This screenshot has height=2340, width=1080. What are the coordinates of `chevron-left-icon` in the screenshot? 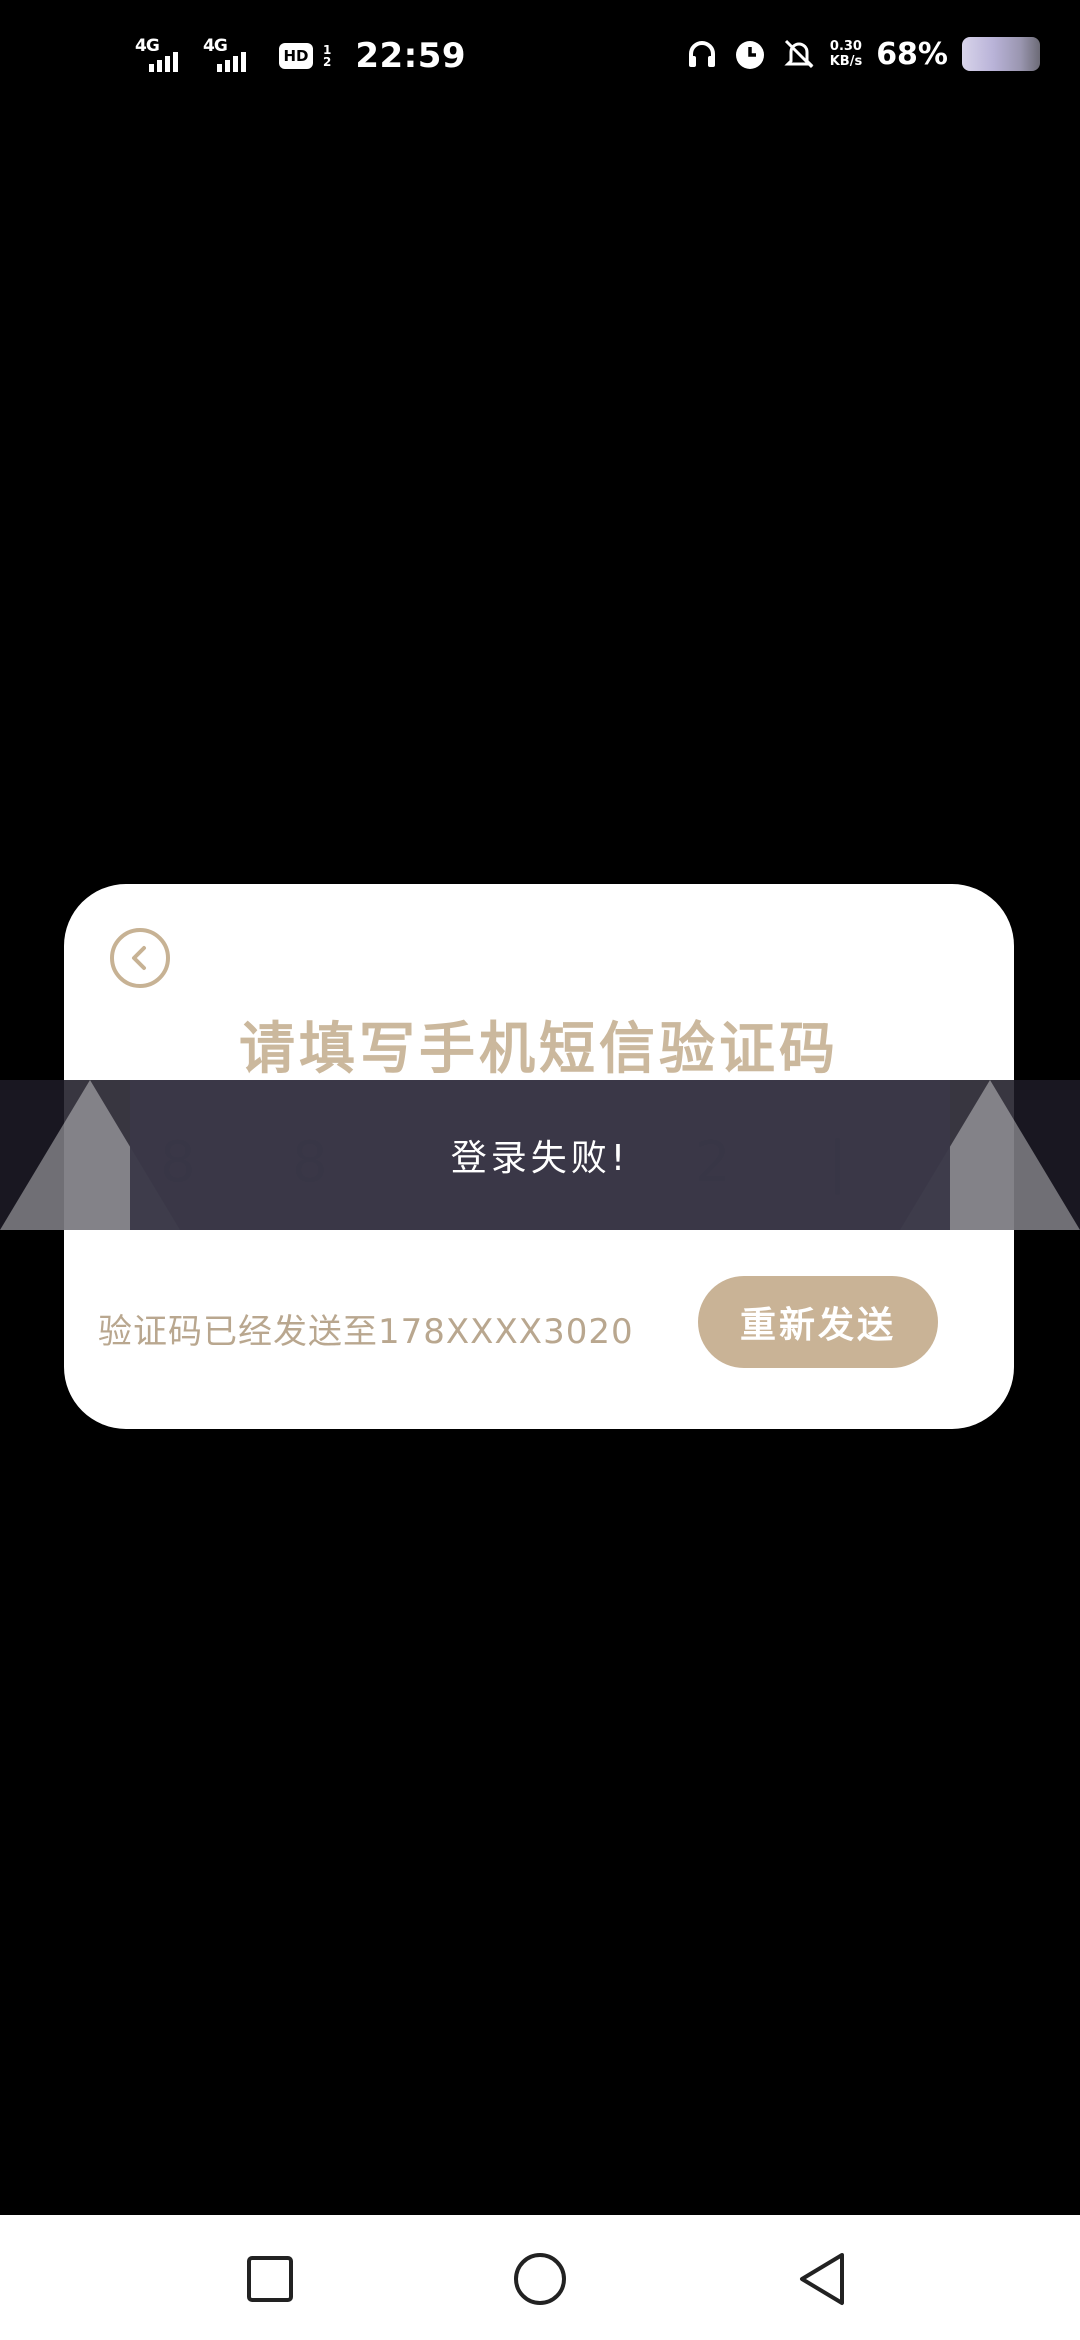 It's located at (139, 958).